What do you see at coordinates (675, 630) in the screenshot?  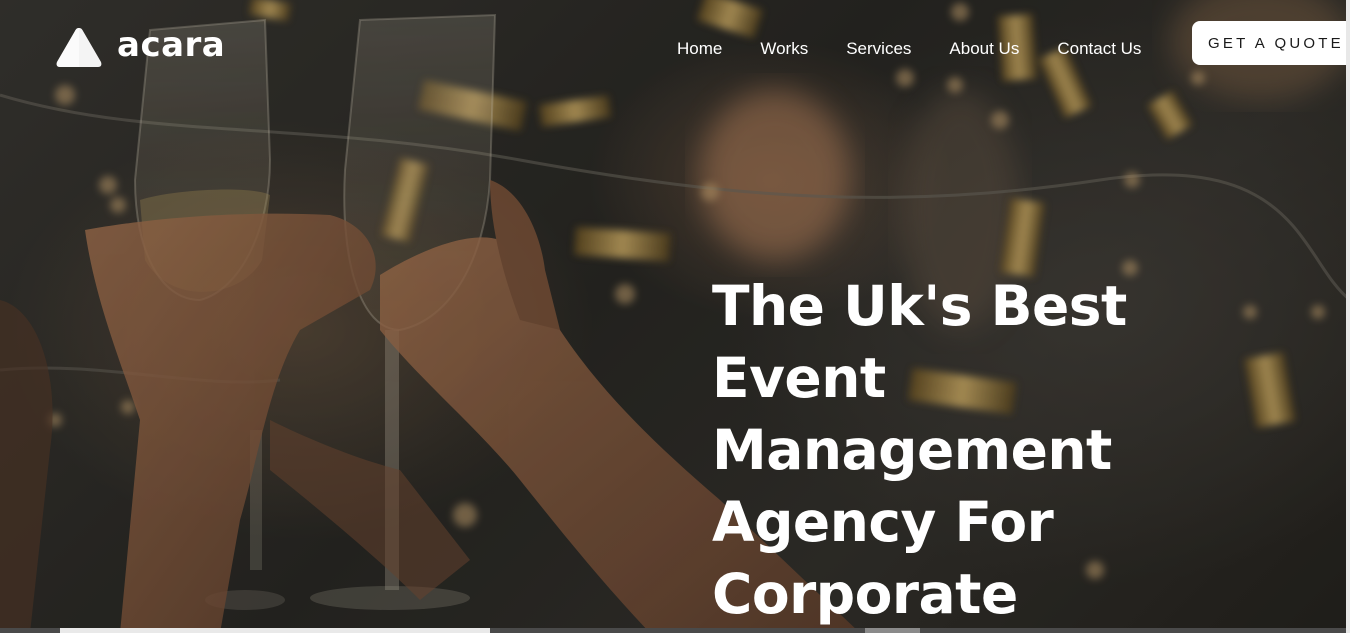 I see `horizontal-scrollbar` at bounding box center [675, 630].